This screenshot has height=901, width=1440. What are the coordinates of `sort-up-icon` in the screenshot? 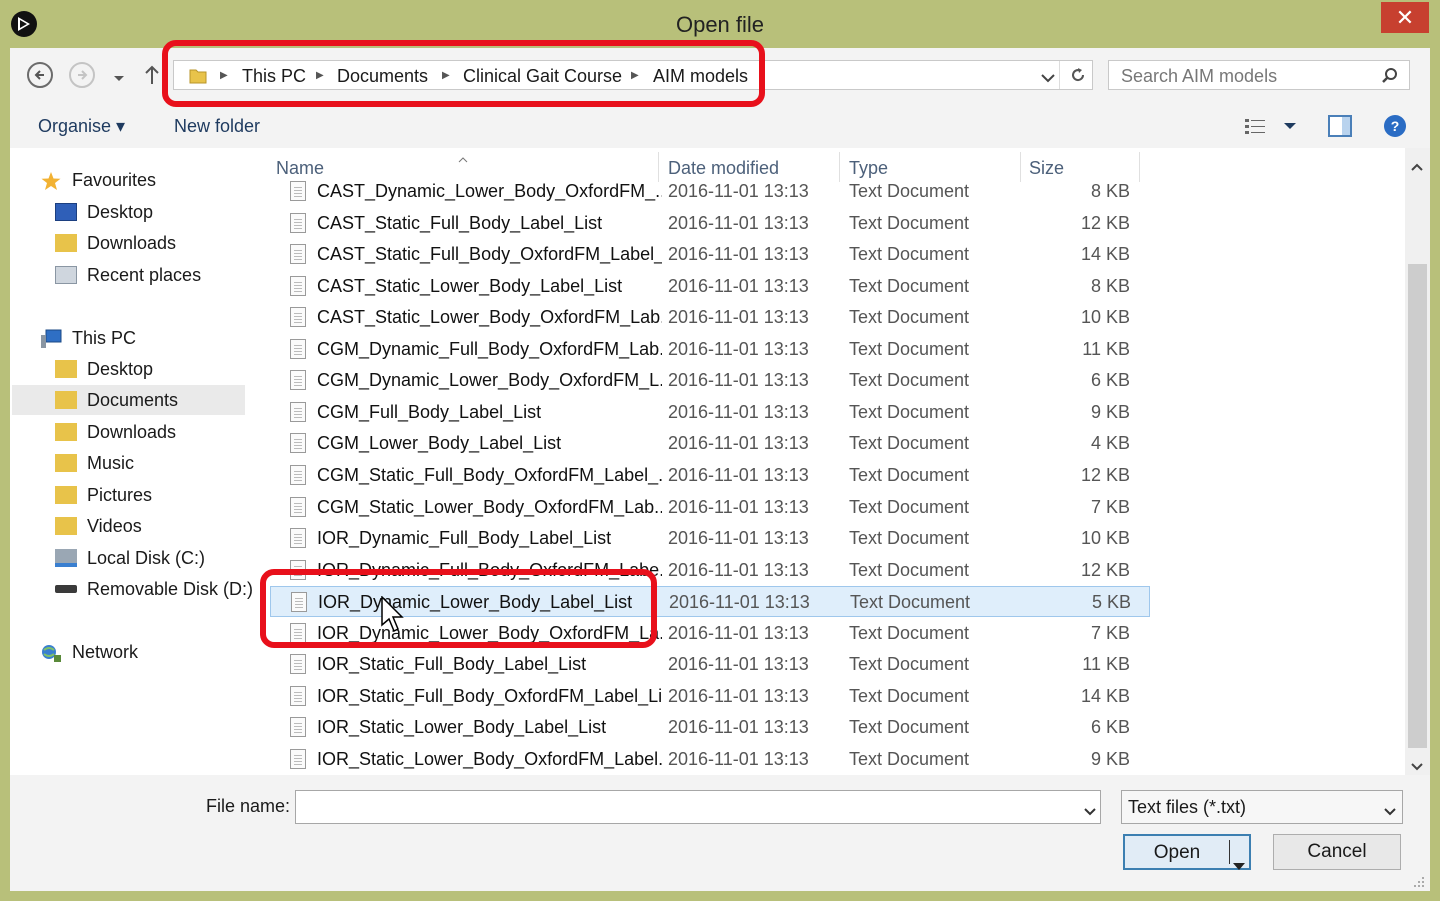 It's located at (463, 159).